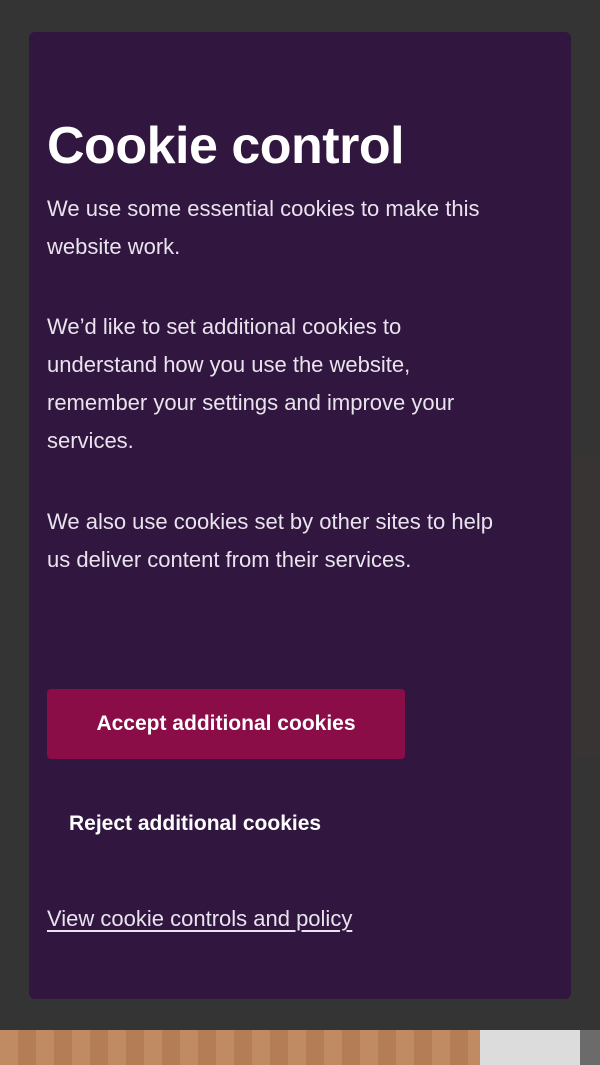  What do you see at coordinates (530, 1047) in the screenshot?
I see `background-door-image` at bounding box center [530, 1047].